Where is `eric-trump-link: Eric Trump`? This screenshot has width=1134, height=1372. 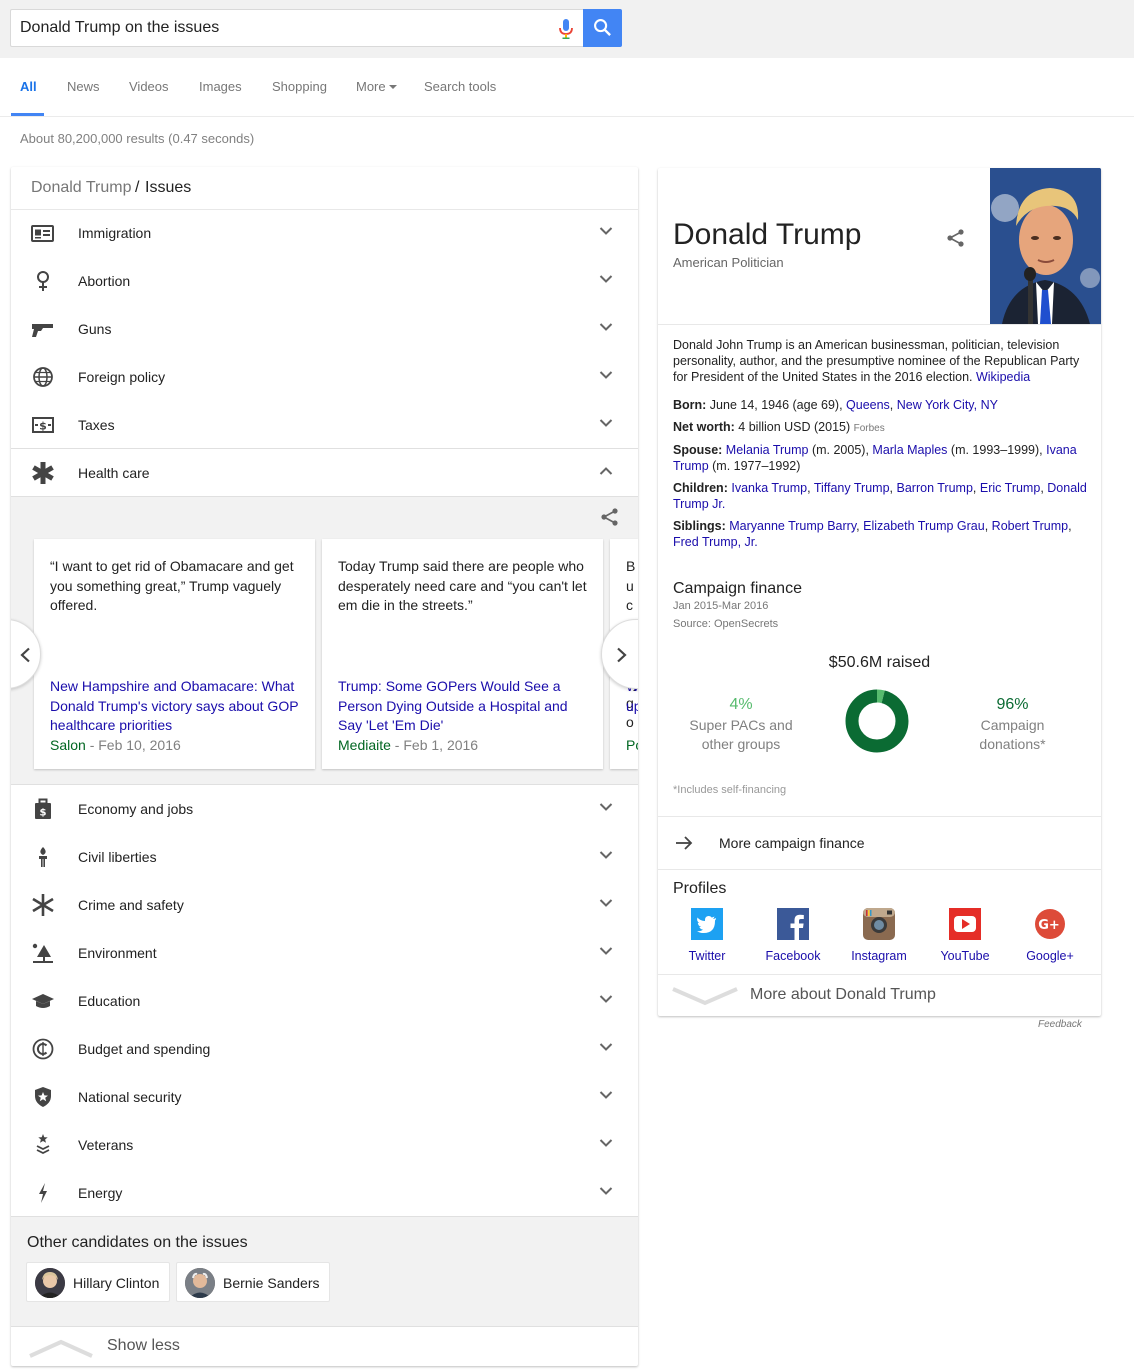 eric-trump-link: Eric Trump is located at coordinates (1010, 488).